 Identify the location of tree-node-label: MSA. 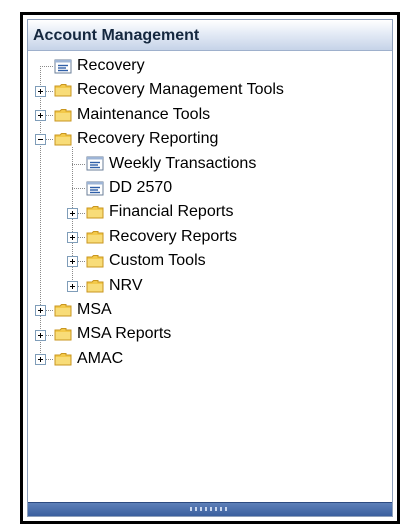
(94, 309).